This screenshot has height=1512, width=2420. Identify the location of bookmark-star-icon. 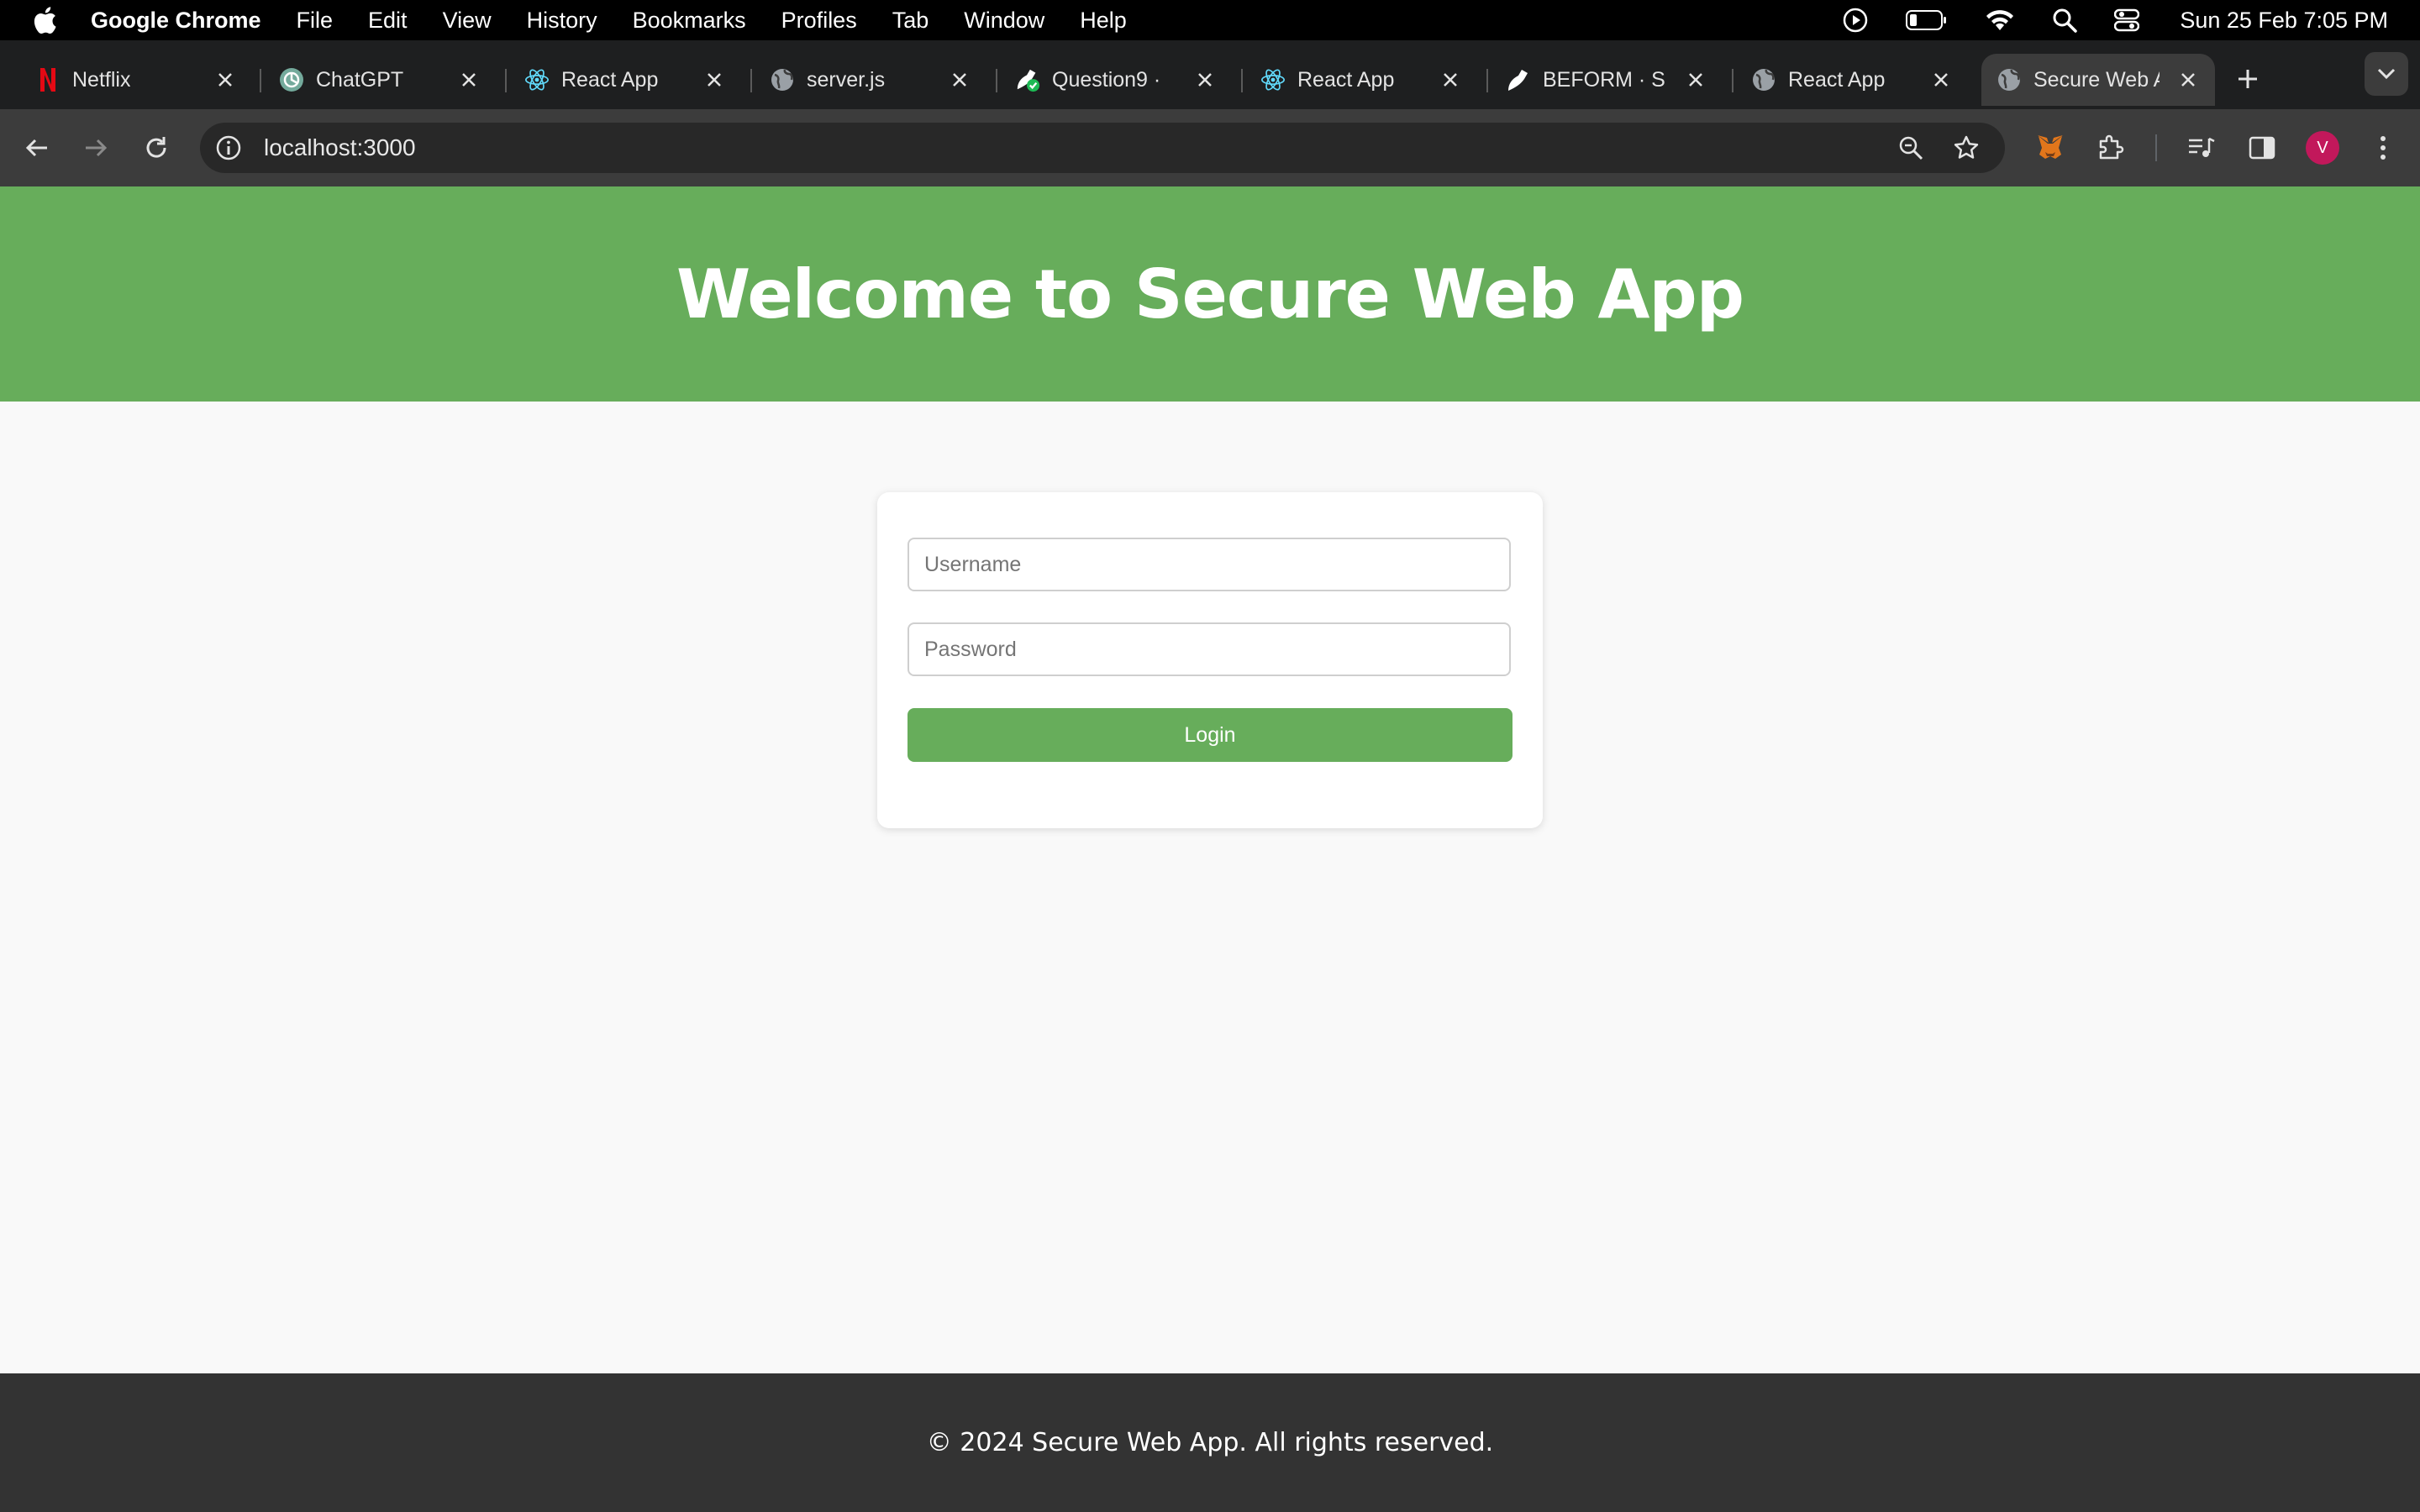
(1966, 148).